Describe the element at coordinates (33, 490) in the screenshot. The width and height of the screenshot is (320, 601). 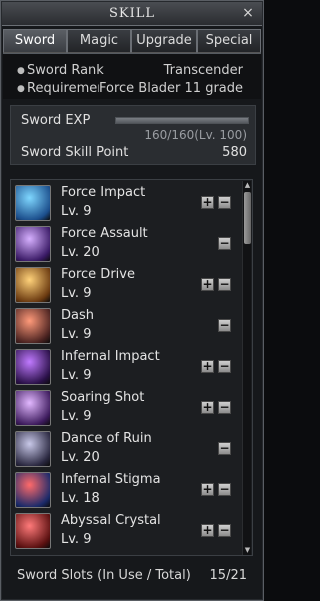
I see `infernal-stigma-icon` at that location.